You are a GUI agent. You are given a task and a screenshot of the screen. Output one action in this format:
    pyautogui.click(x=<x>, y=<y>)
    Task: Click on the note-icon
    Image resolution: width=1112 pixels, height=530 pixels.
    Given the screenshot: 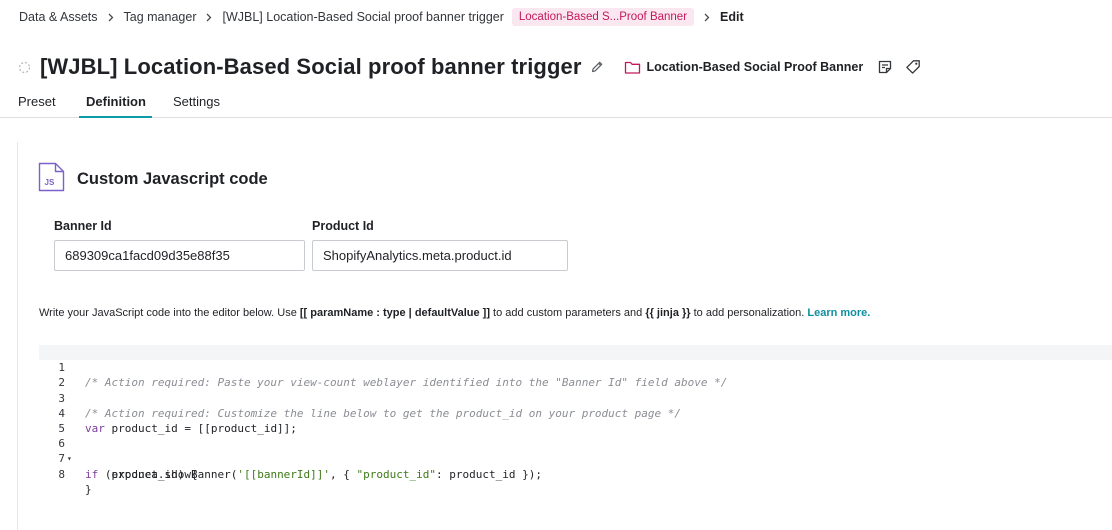 What is the action you would take?
    pyautogui.click(x=885, y=67)
    